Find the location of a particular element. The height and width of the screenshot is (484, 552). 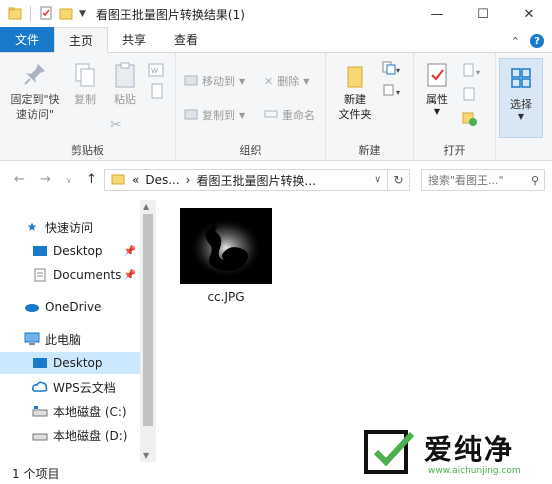

paste-shortcut-icon is located at coordinates (157, 92).